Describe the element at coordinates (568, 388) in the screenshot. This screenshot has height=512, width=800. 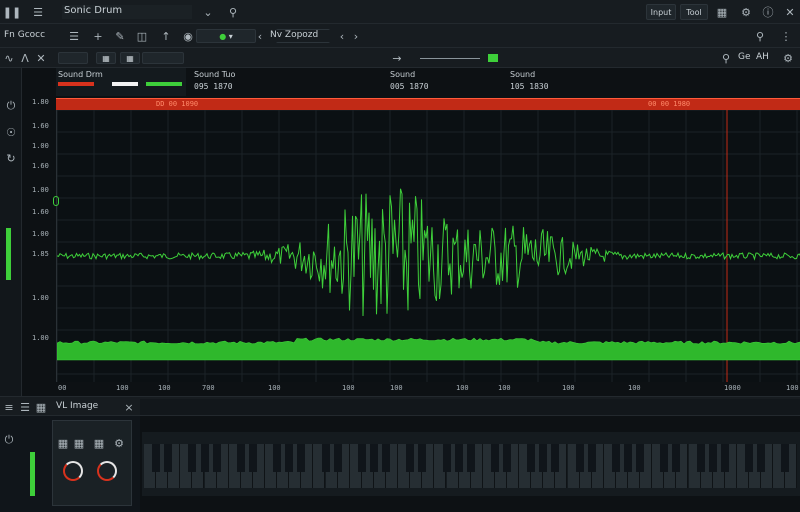
I see `x-tick: 100` at that location.